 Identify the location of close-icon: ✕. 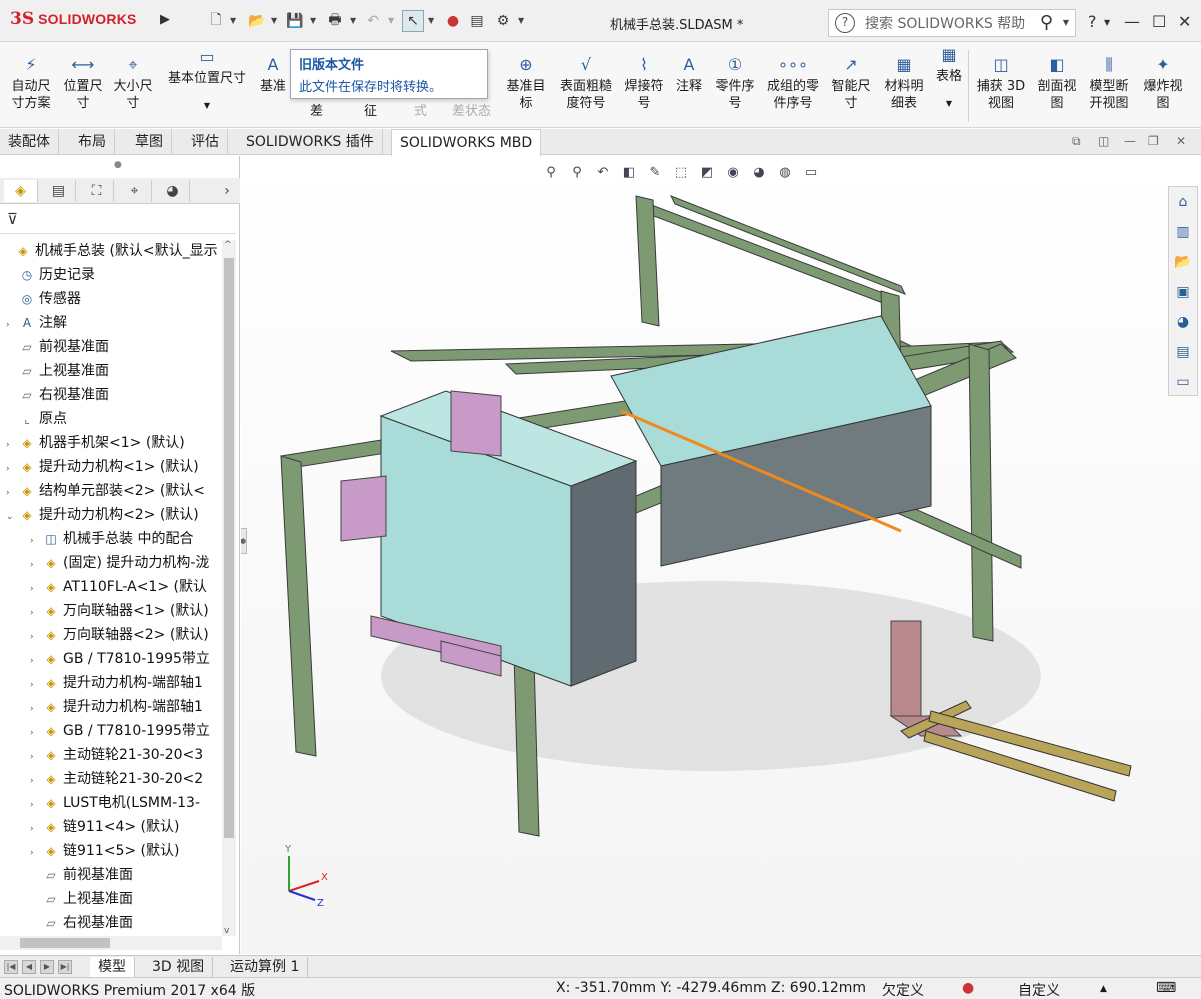
(1184, 21).